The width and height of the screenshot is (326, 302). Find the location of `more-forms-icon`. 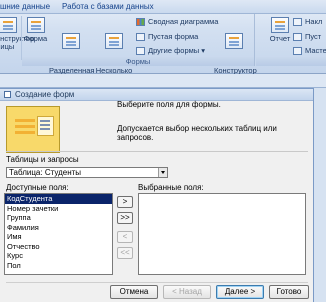

more-forms-icon is located at coordinates (140, 50).